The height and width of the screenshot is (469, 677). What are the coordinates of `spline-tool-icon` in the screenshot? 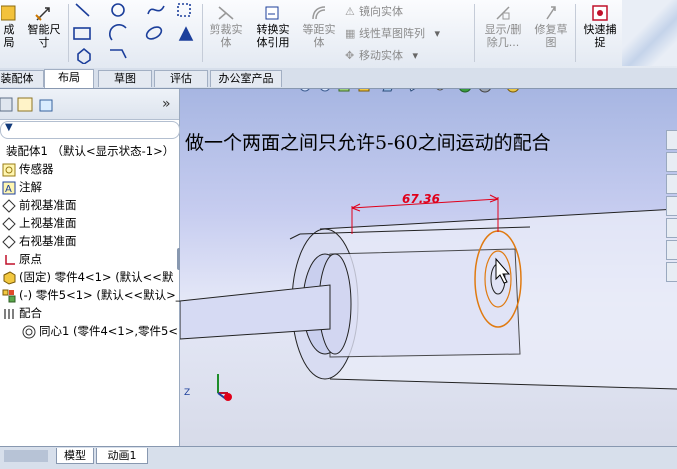 It's located at (156, 10).